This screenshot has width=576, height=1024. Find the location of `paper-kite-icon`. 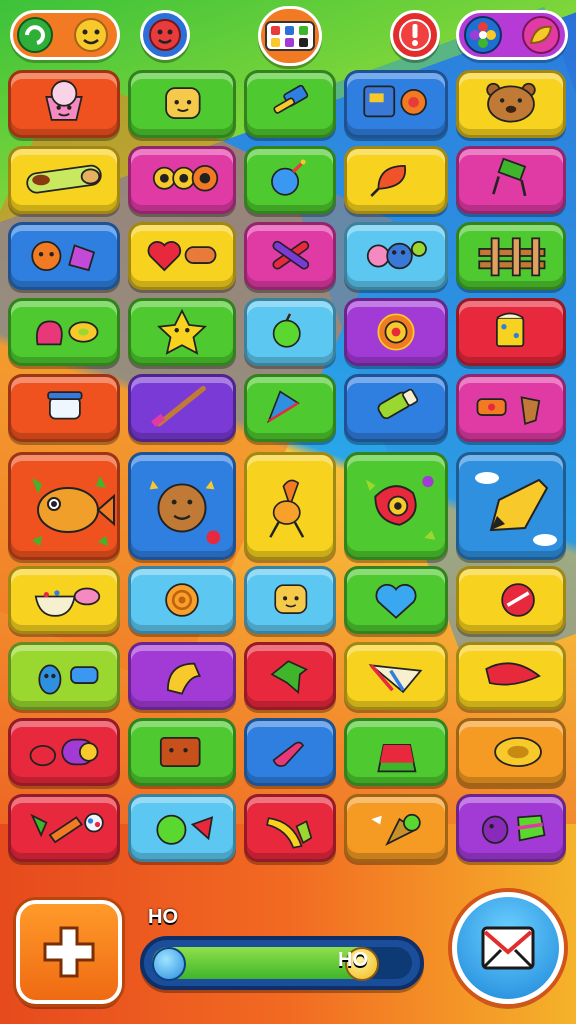

paper-kite-icon is located at coordinates (283, 407).